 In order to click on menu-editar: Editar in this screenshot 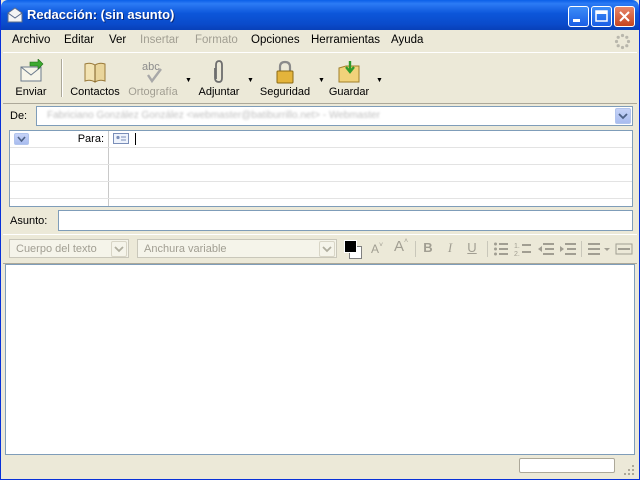, I will do `click(79, 40)`.